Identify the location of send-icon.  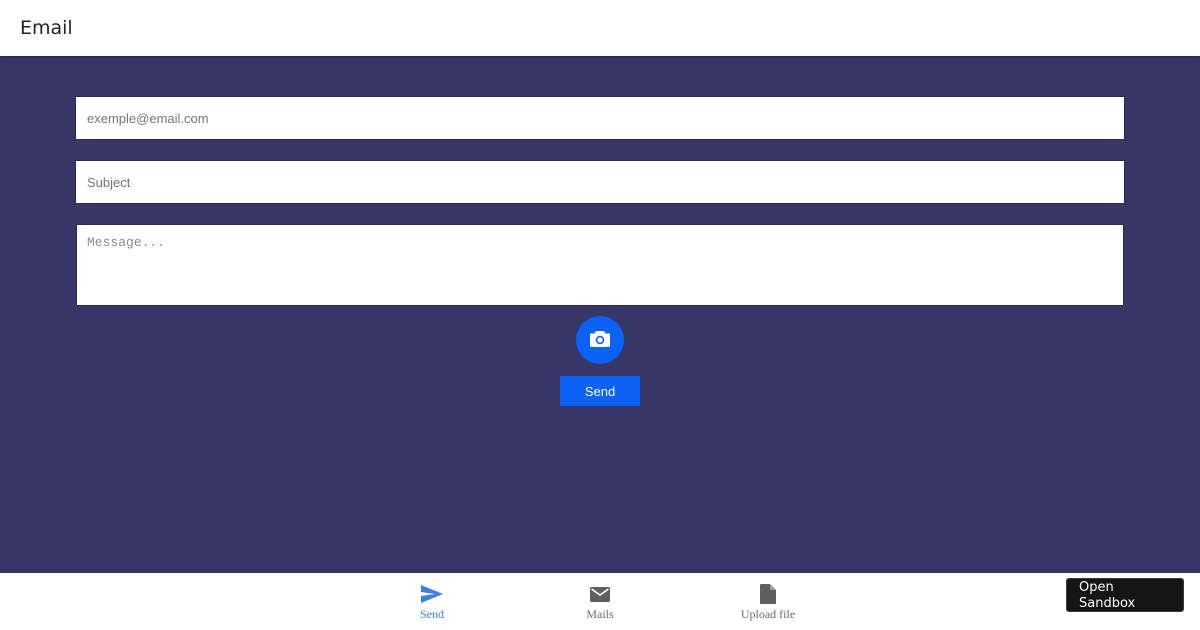
(432, 594).